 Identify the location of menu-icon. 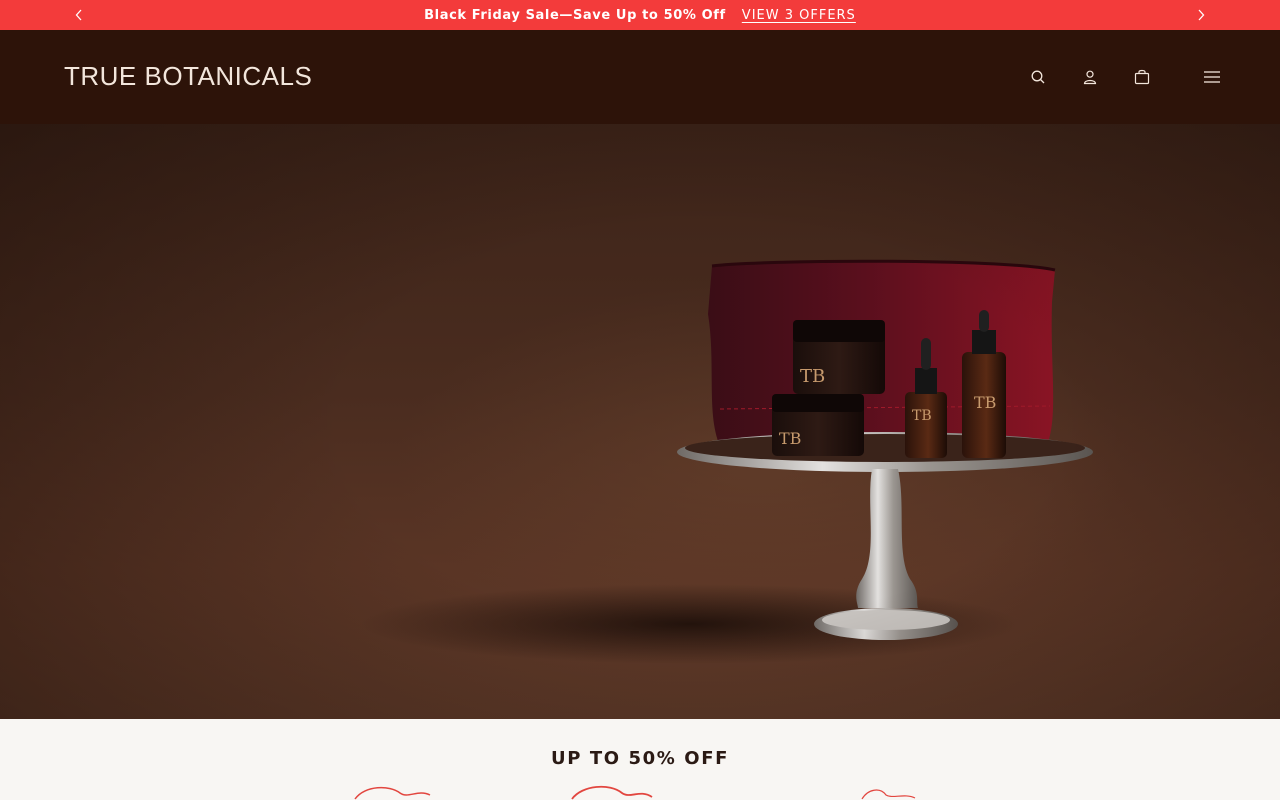
(1212, 77).